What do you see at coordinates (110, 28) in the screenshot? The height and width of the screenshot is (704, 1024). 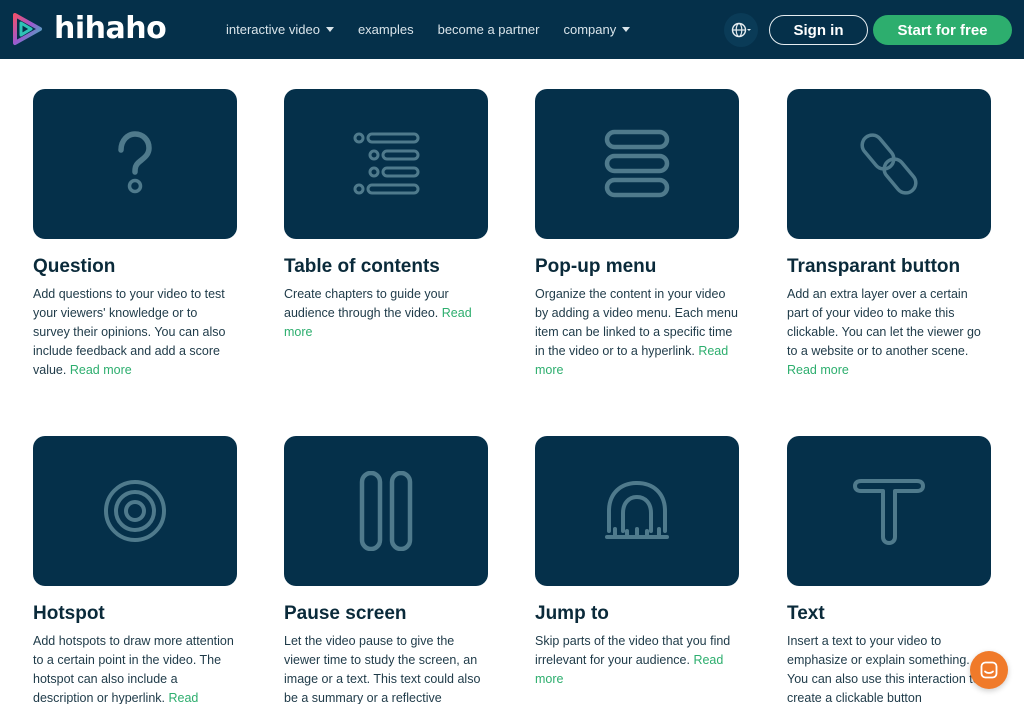 I see `brand-name: hihaho` at bounding box center [110, 28].